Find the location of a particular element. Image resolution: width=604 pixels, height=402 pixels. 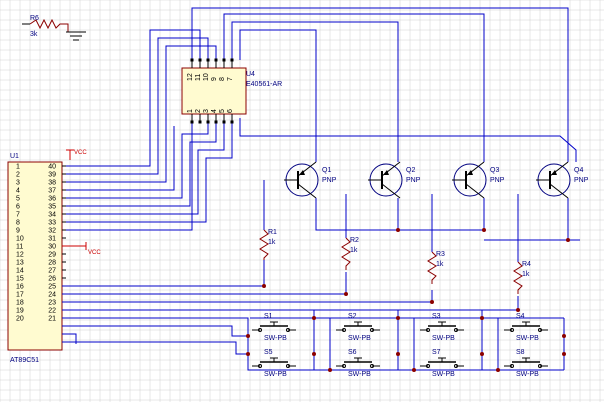

u1-right-pin-number: 27 is located at coordinates (52, 271).